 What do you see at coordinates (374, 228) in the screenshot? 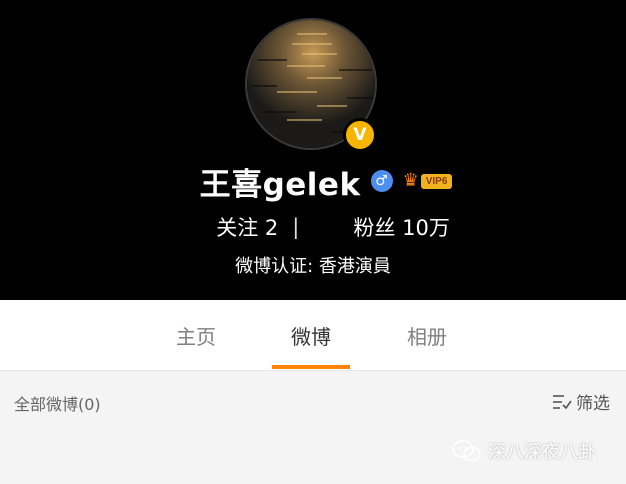
I see `followers-label: 粉丝` at bounding box center [374, 228].